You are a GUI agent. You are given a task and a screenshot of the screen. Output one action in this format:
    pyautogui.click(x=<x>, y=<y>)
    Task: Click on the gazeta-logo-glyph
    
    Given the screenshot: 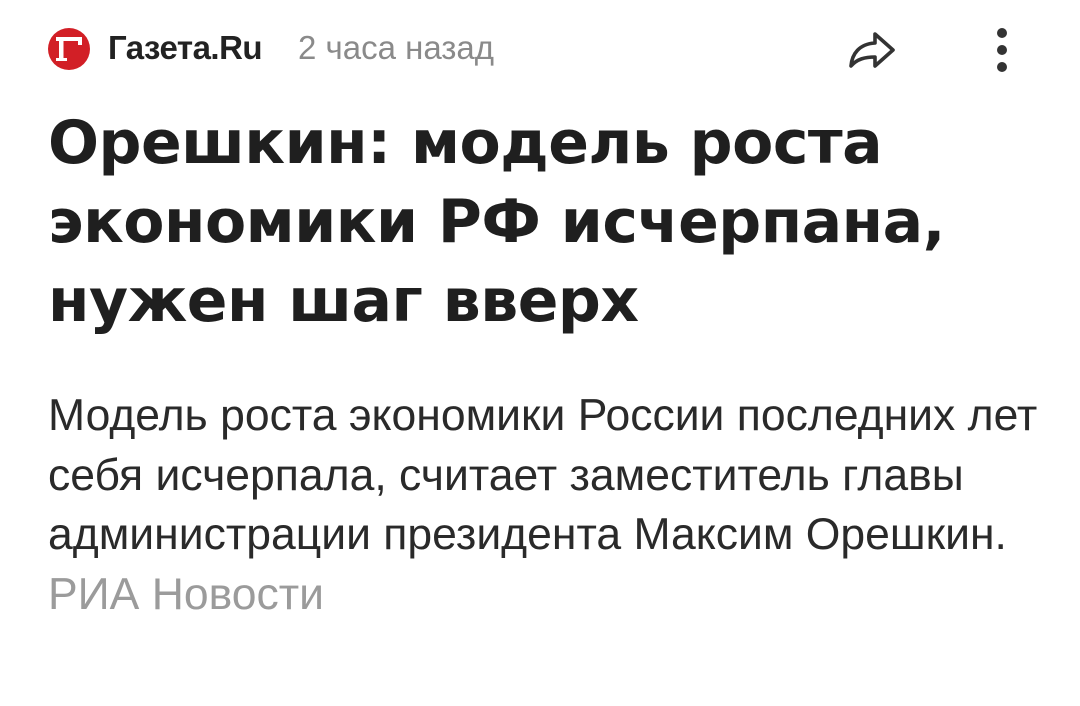 What is the action you would take?
    pyautogui.click(x=69, y=49)
    